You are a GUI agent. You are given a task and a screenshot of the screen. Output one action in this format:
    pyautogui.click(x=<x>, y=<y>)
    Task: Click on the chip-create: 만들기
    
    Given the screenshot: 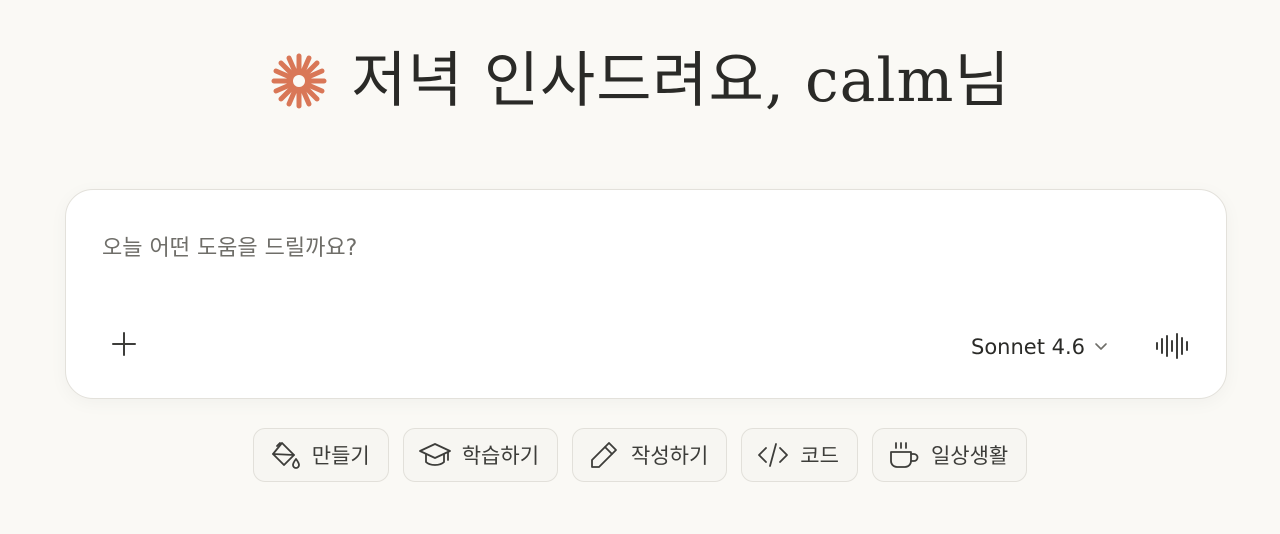 What is the action you would take?
    pyautogui.click(x=320, y=455)
    